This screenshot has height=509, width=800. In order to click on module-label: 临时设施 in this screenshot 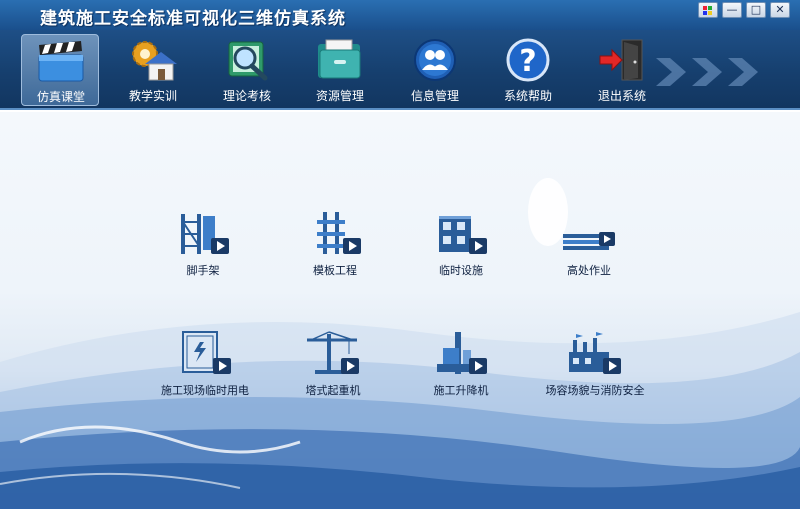, I will do `click(461, 270)`.